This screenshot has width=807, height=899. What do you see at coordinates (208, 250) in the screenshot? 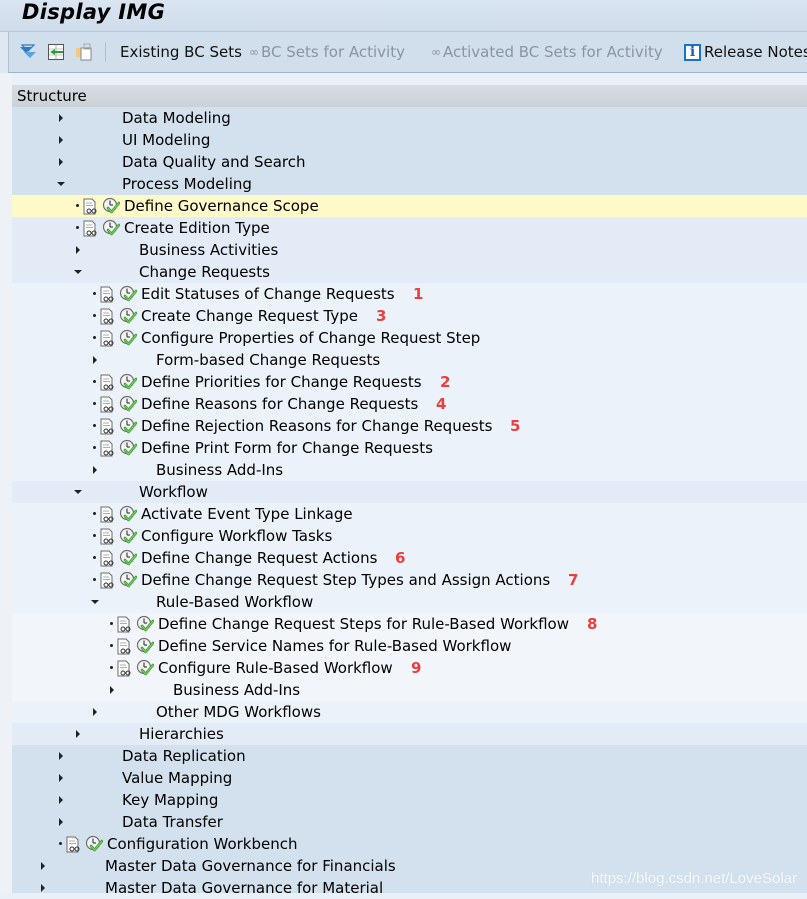
I see `tree-node-label: Business Activities` at bounding box center [208, 250].